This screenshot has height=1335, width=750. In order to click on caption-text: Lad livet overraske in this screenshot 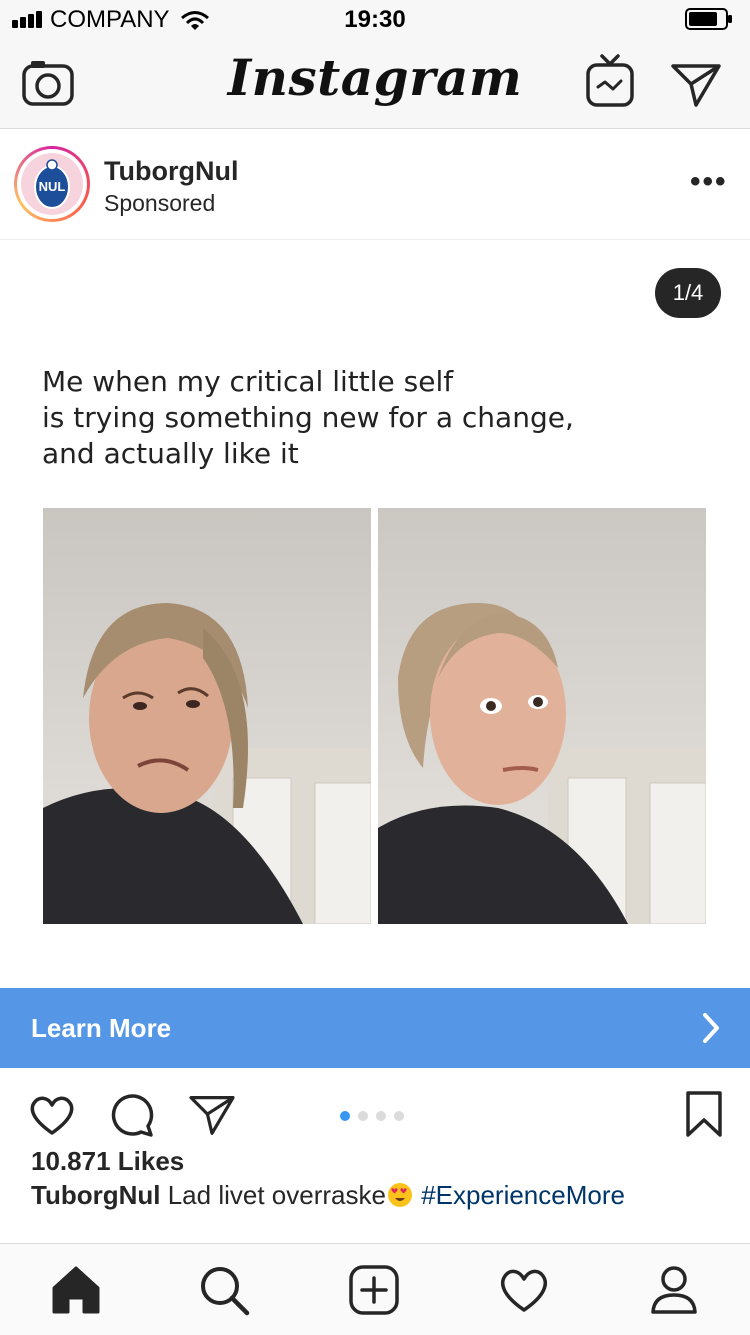, I will do `click(276, 1195)`.